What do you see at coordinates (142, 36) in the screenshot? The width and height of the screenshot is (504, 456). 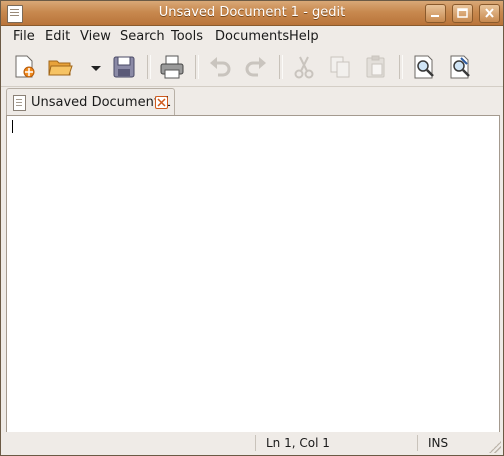 I see `menu-search: Search` at bounding box center [142, 36].